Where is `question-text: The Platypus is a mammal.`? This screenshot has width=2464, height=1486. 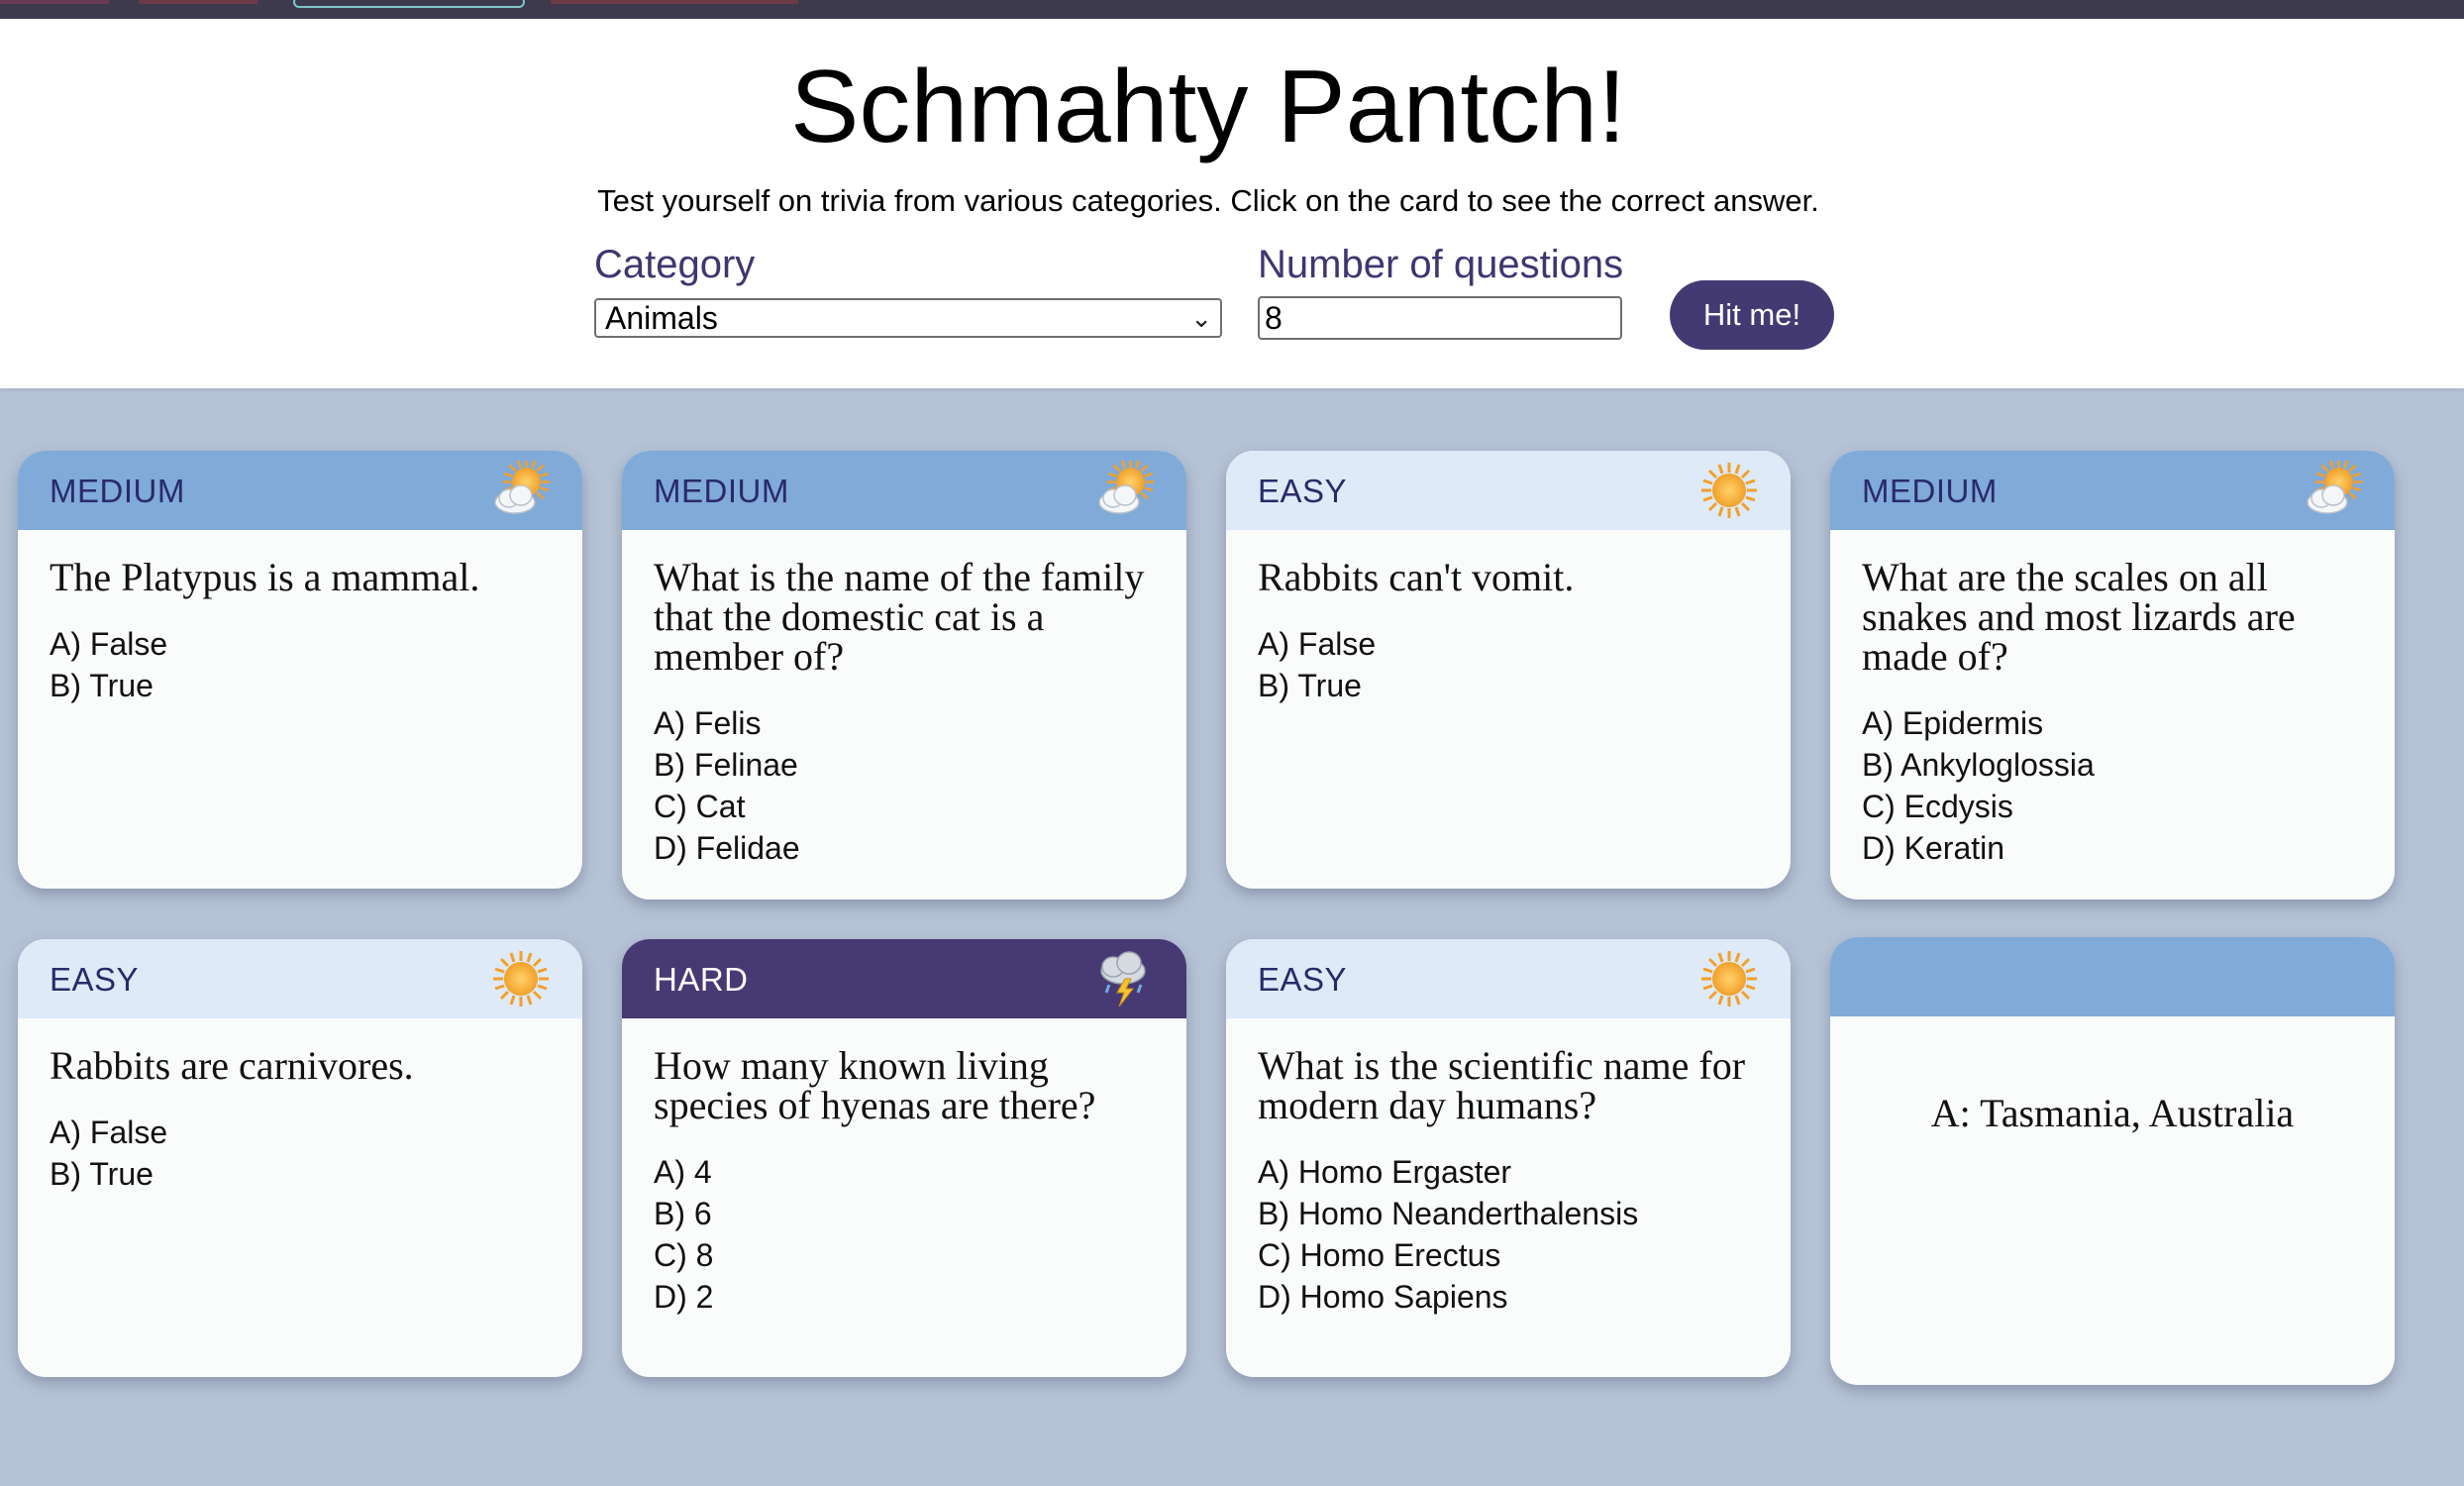 question-text: The Platypus is a mammal. is located at coordinates (265, 577).